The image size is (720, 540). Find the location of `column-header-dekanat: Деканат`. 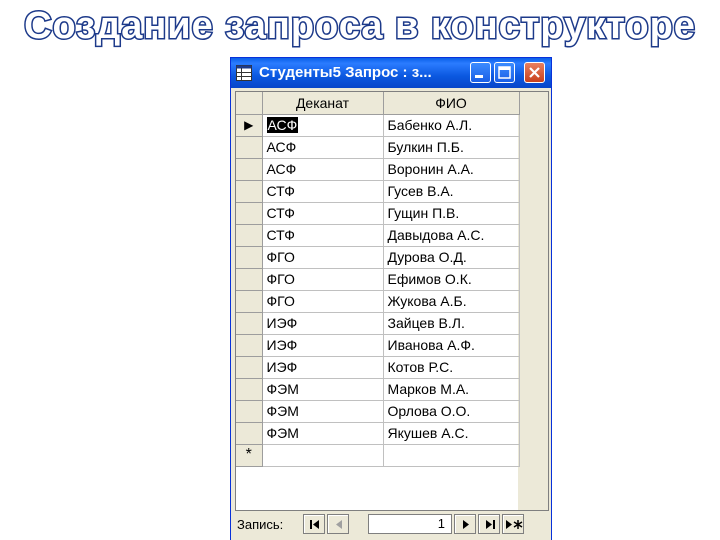

column-header-dekanat: Деканат is located at coordinates (323, 103).